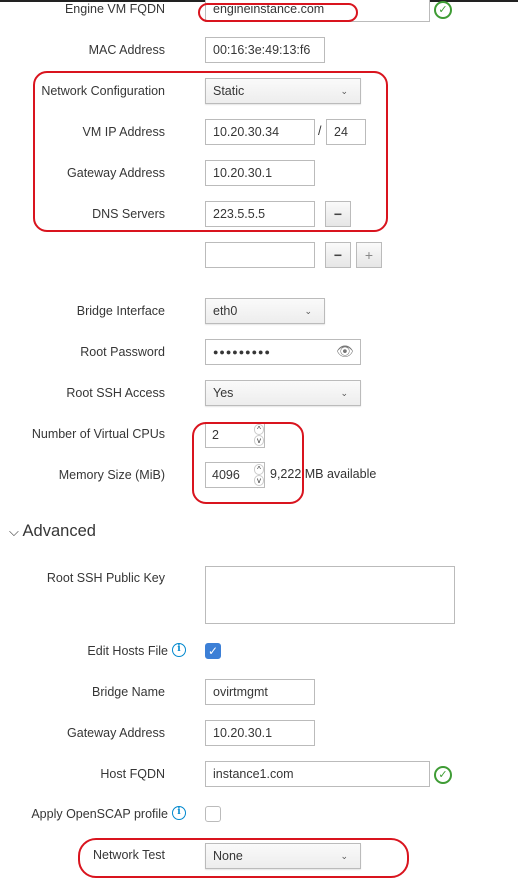  What do you see at coordinates (260, 692) in the screenshot?
I see `bridge-name-input: ovirtmgmt` at bounding box center [260, 692].